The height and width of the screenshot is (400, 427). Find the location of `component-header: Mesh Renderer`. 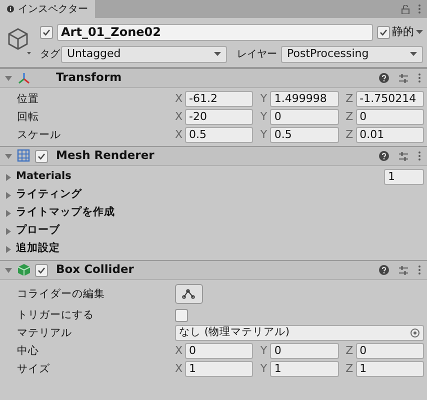

component-header: Mesh Renderer is located at coordinates (213, 156).